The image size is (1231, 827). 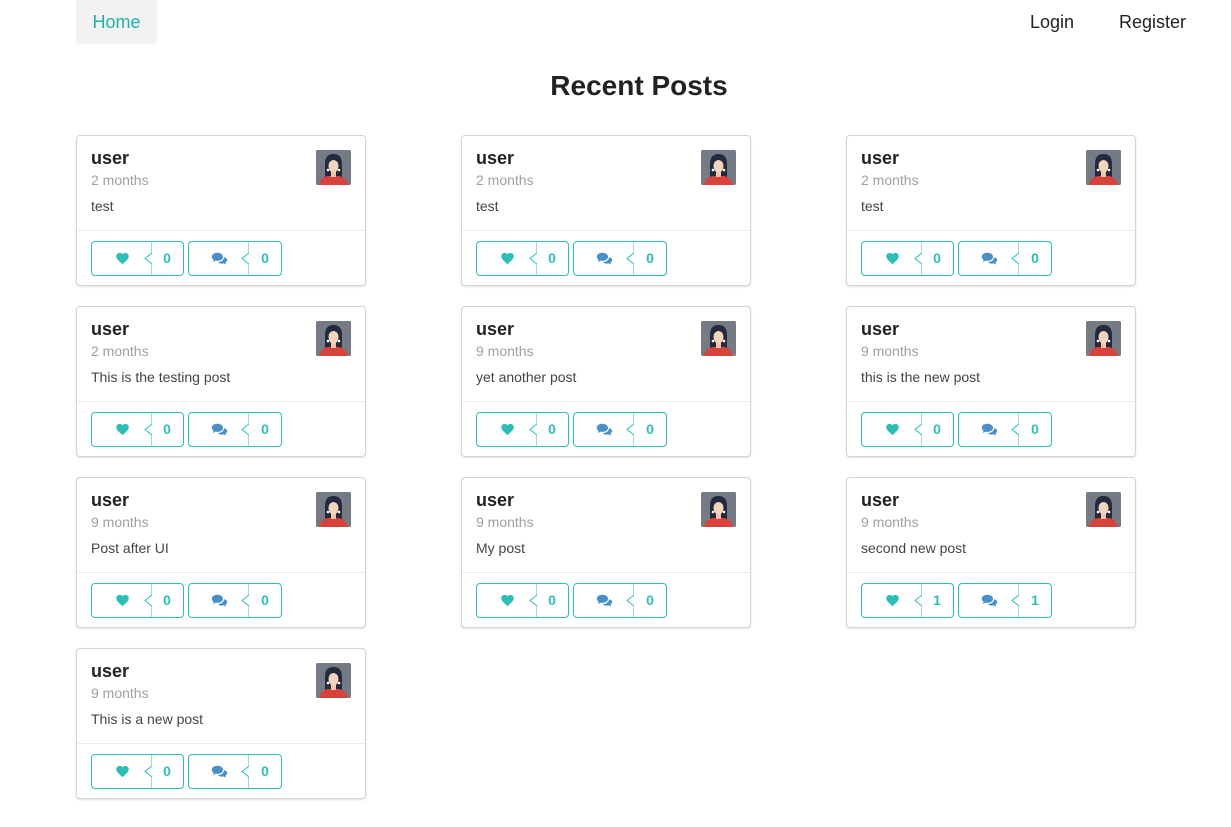 What do you see at coordinates (221, 696) in the screenshot?
I see `post-content: user 9 months This is a new post` at bounding box center [221, 696].